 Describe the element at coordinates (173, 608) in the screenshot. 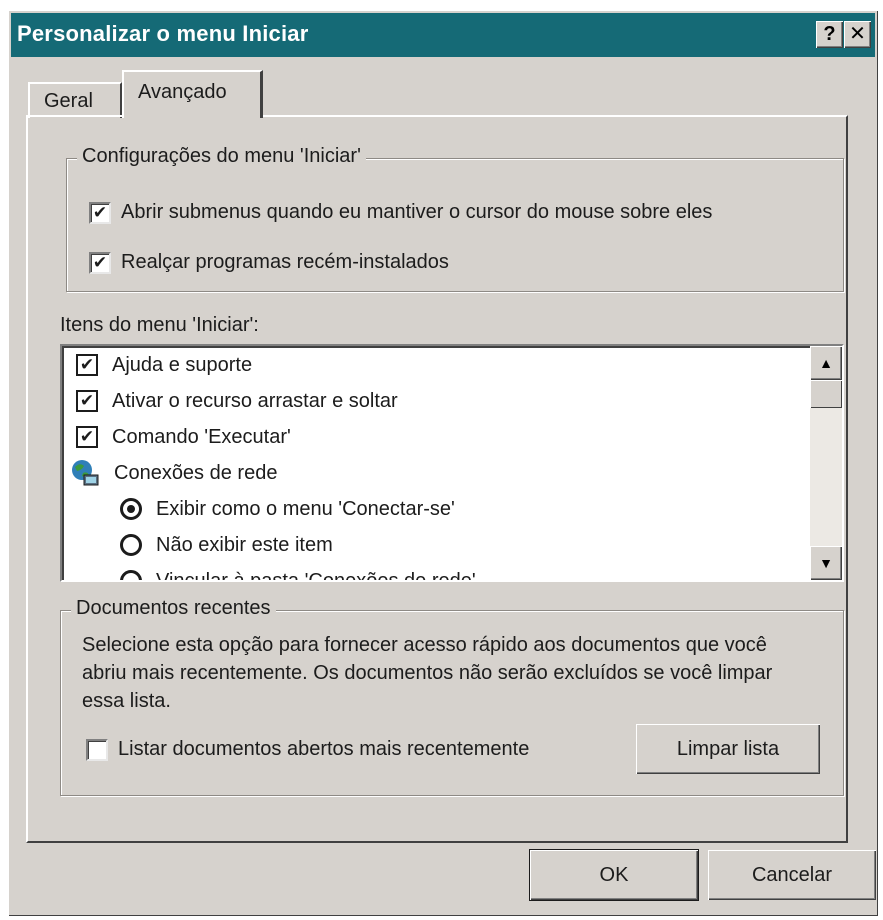

I see `recent-documents-legend: Documentos recentes` at that location.